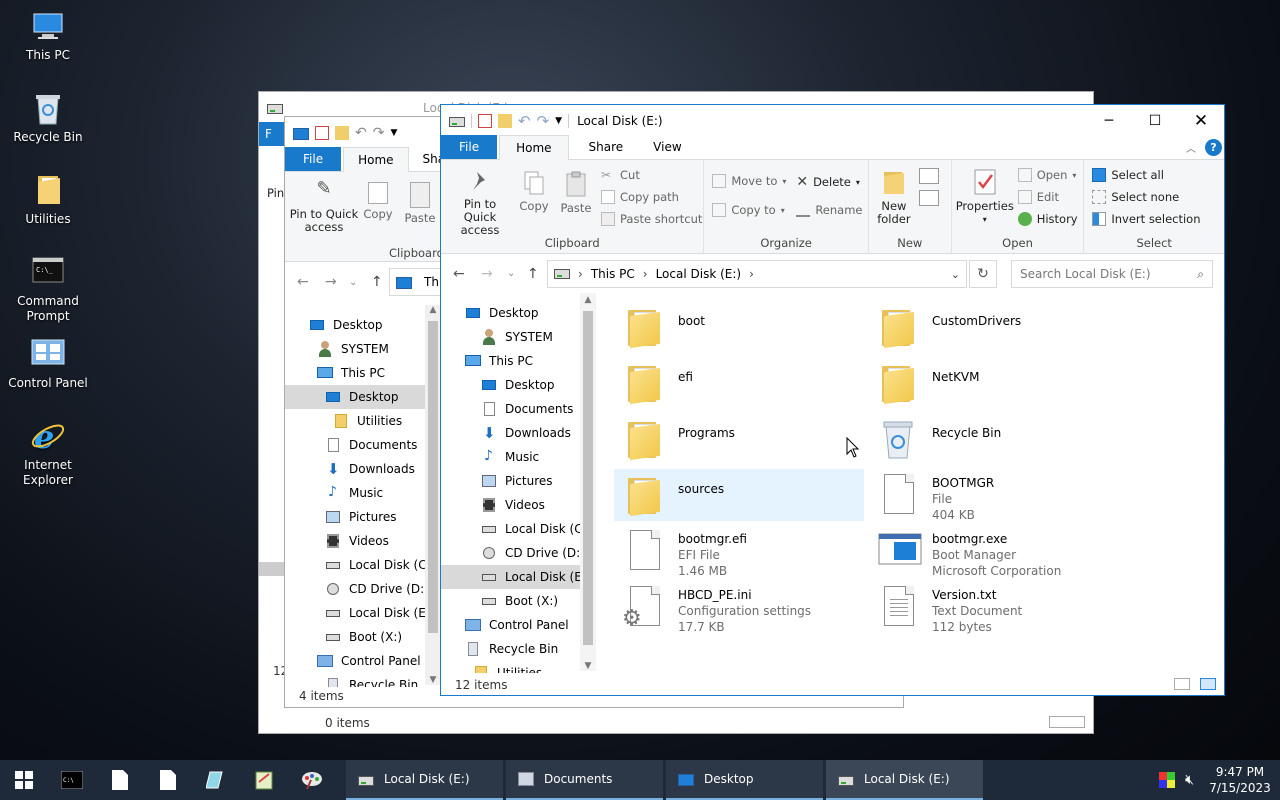 This screenshot has width=1280, height=800. I want to click on file-item: BOOTMGR File 404 KB, so click(993, 495).